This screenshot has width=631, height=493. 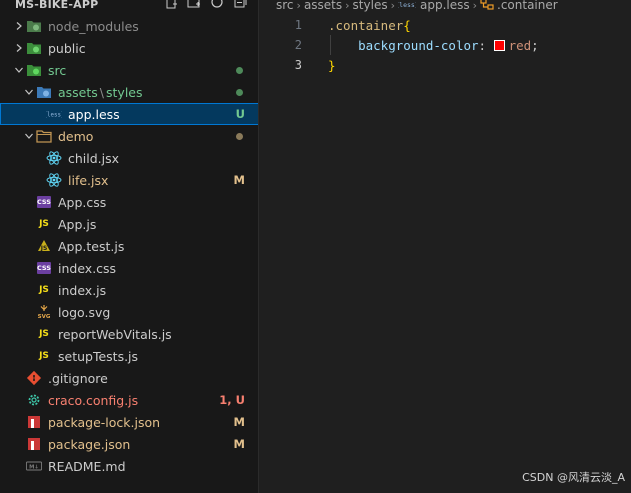 I want to click on code-line: 1 .container{, so click(x=445, y=25).